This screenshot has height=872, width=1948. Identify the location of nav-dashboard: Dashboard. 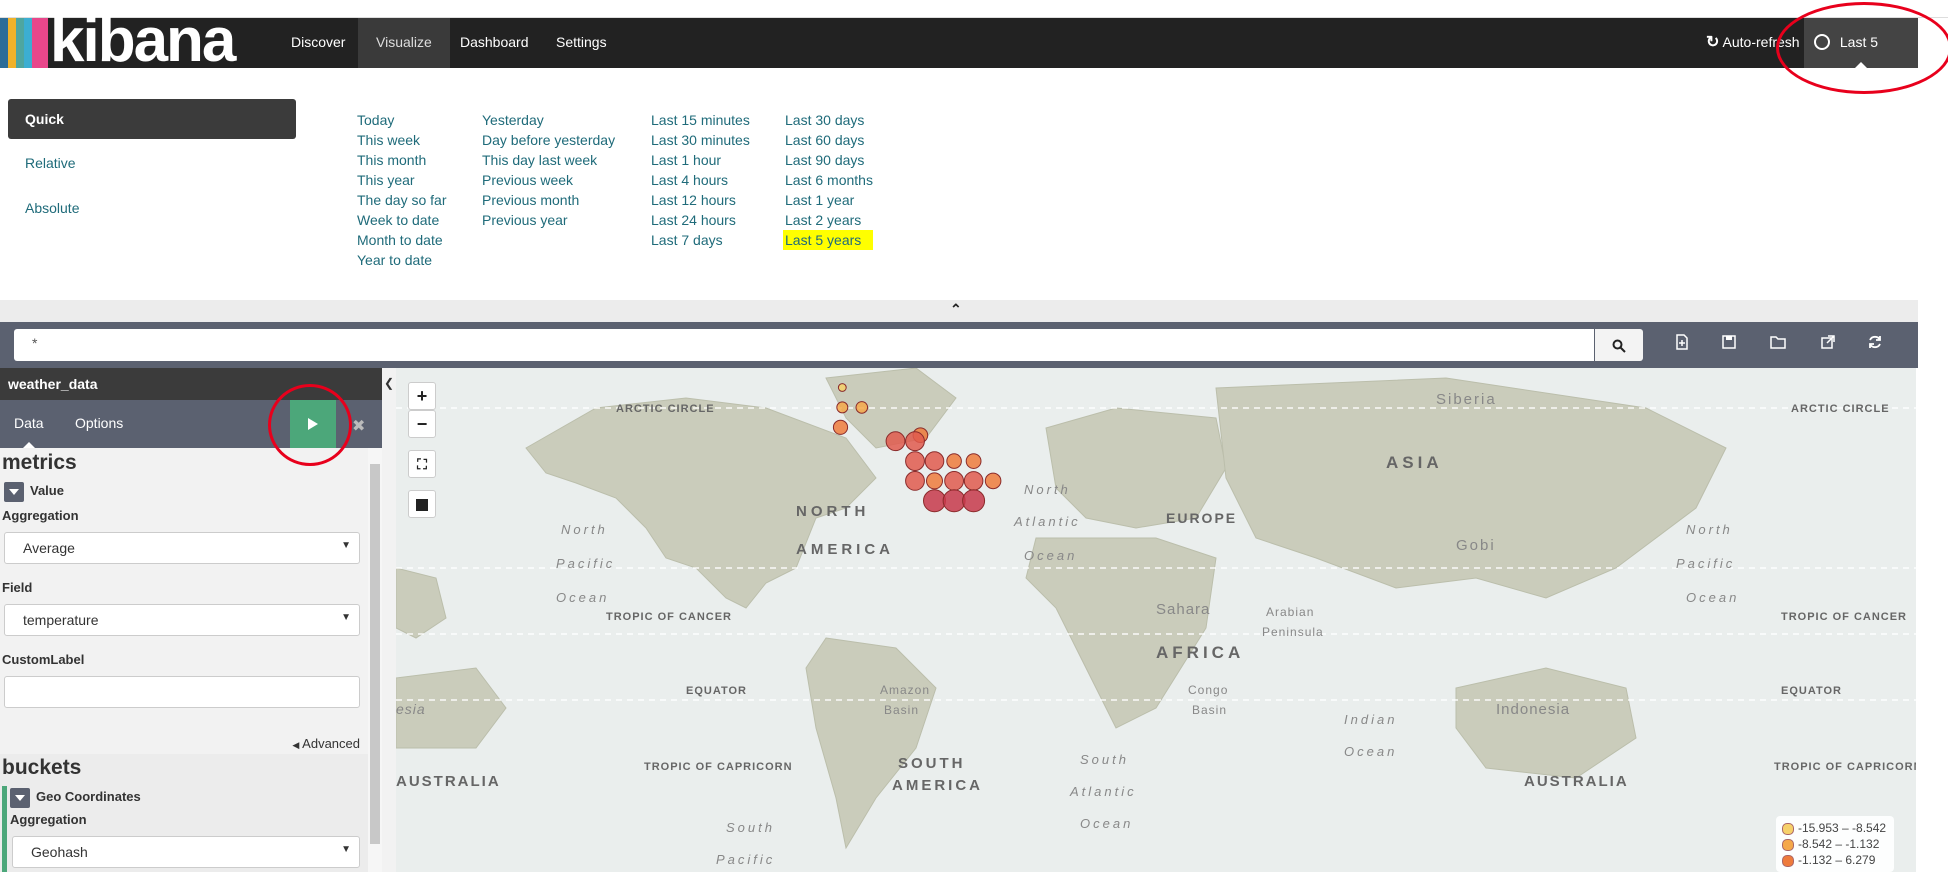
(494, 43).